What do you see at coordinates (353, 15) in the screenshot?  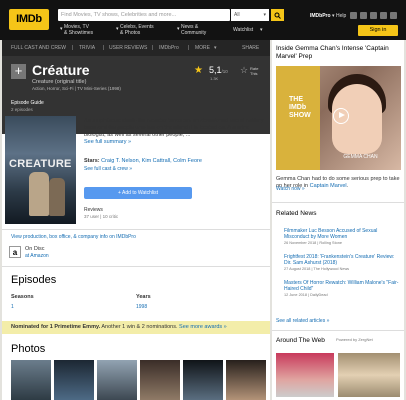 I see `facebook-icon` at bounding box center [353, 15].